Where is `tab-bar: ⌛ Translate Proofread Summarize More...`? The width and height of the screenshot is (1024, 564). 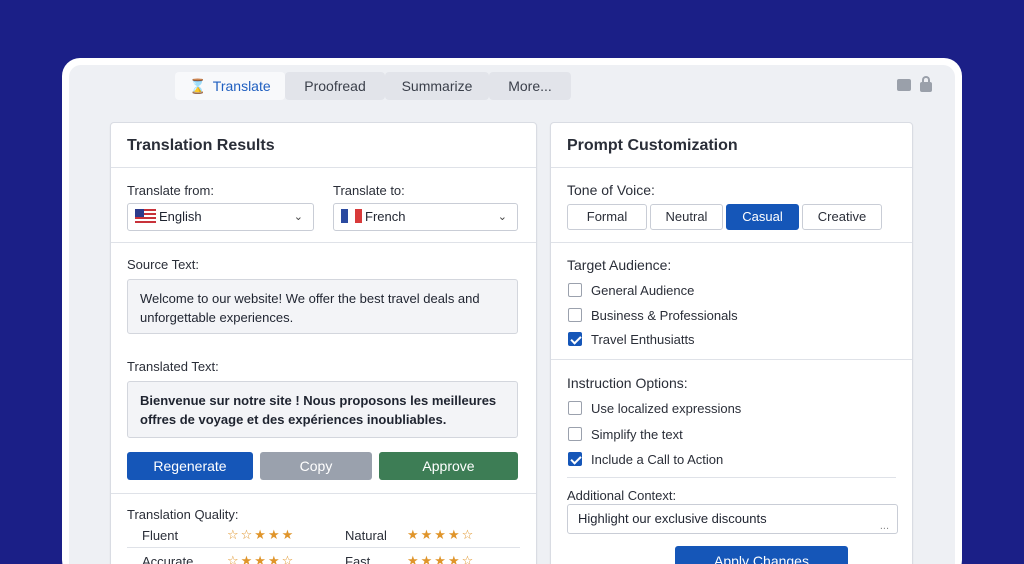
tab-bar: ⌛ Translate Proofread Summarize More... is located at coordinates (512, 84).